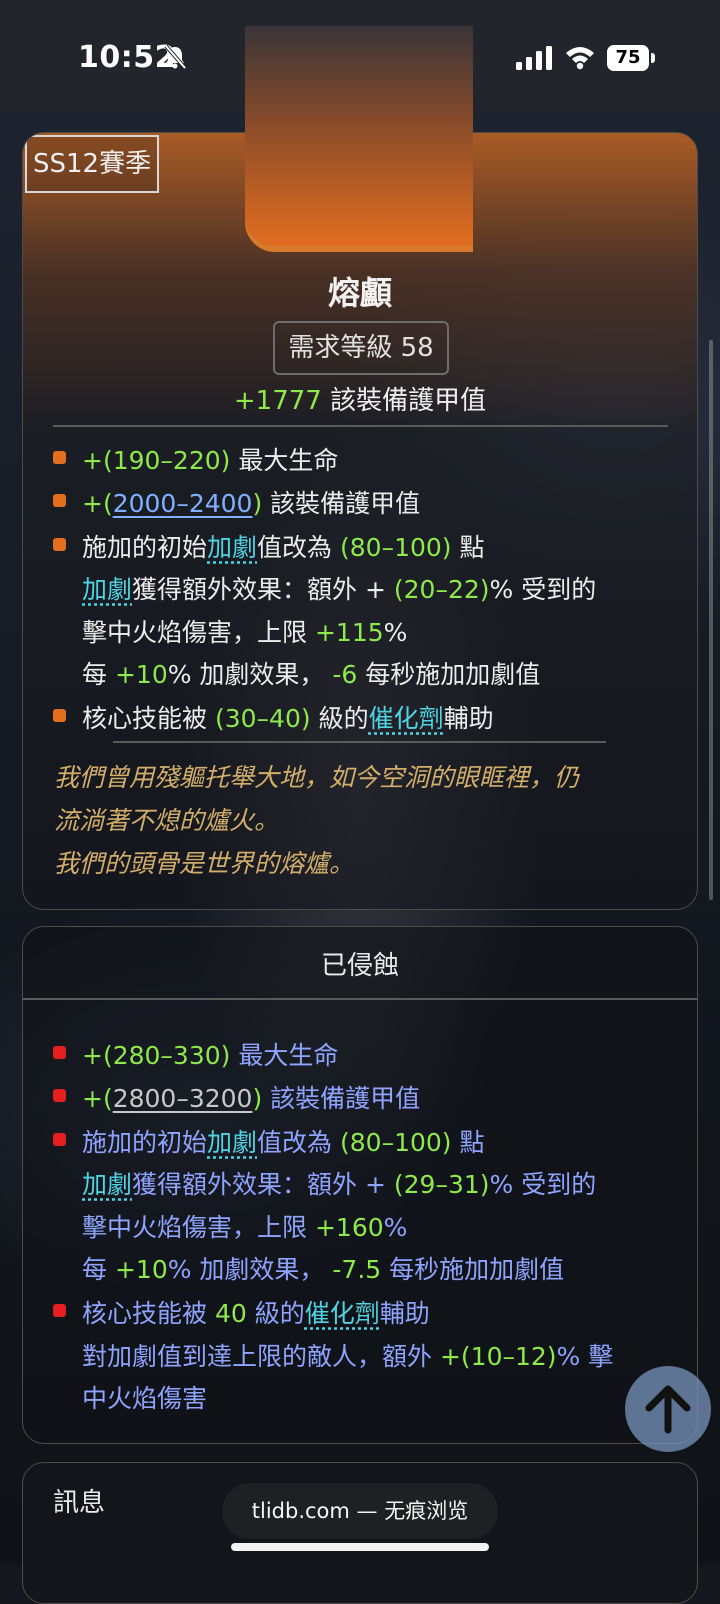  I want to click on season-tag: SS12賽季, so click(92, 164).